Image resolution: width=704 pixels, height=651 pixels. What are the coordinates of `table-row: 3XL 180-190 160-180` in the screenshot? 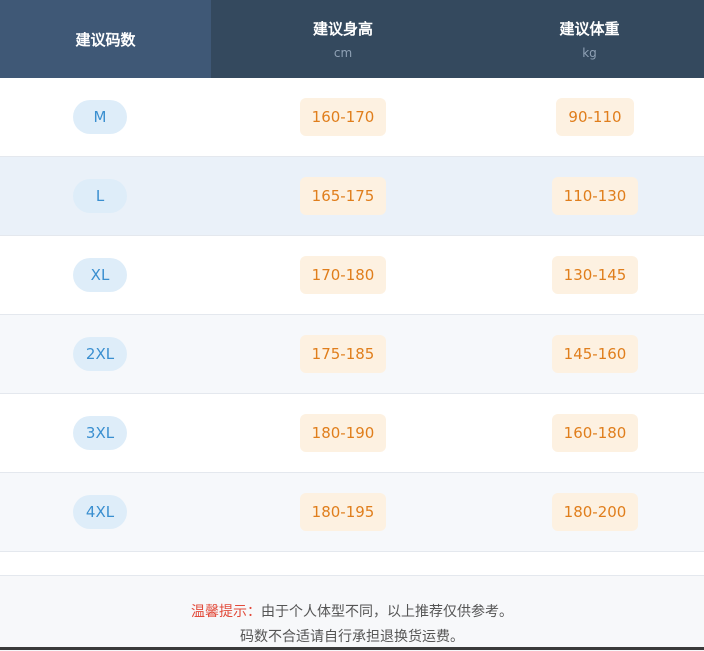 It's located at (352, 433).